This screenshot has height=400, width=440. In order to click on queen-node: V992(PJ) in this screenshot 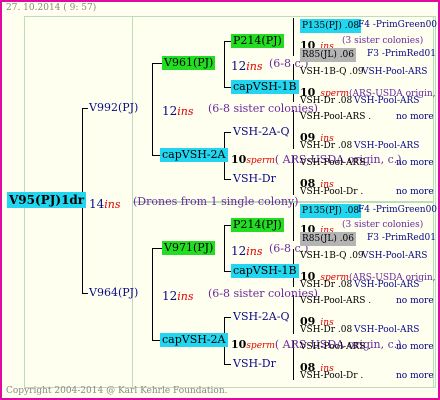, I will do `click(113, 107)`.